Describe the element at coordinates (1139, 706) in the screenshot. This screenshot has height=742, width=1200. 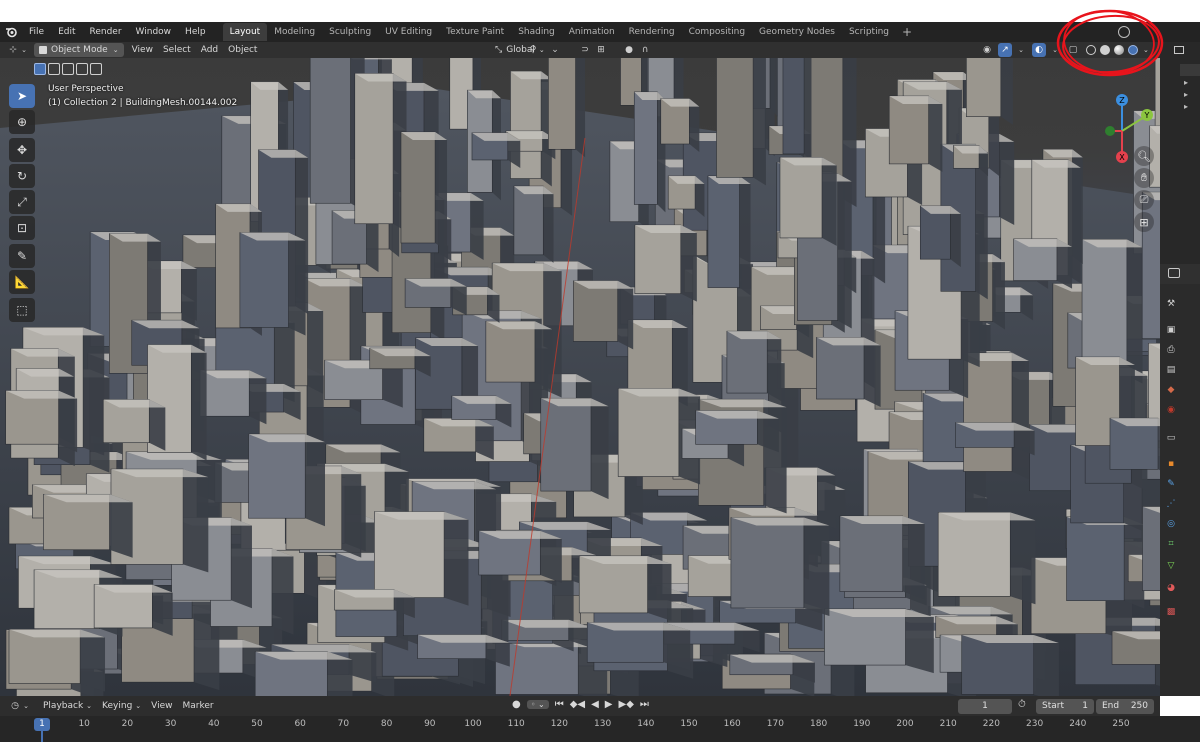
I see `end-value: 250` at that location.